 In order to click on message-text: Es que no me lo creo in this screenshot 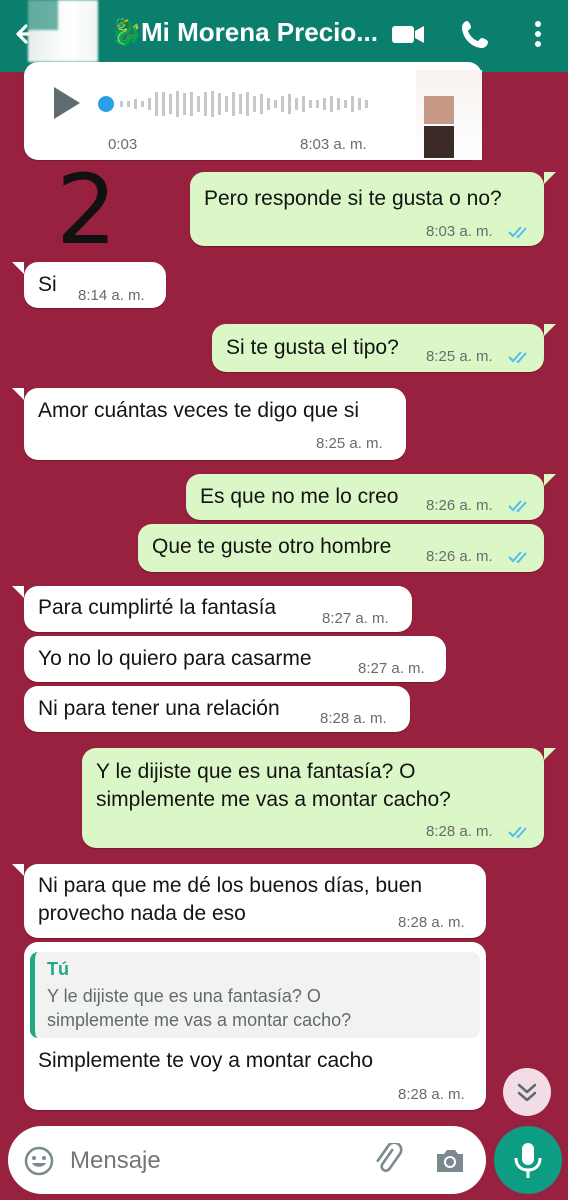, I will do `click(299, 496)`.